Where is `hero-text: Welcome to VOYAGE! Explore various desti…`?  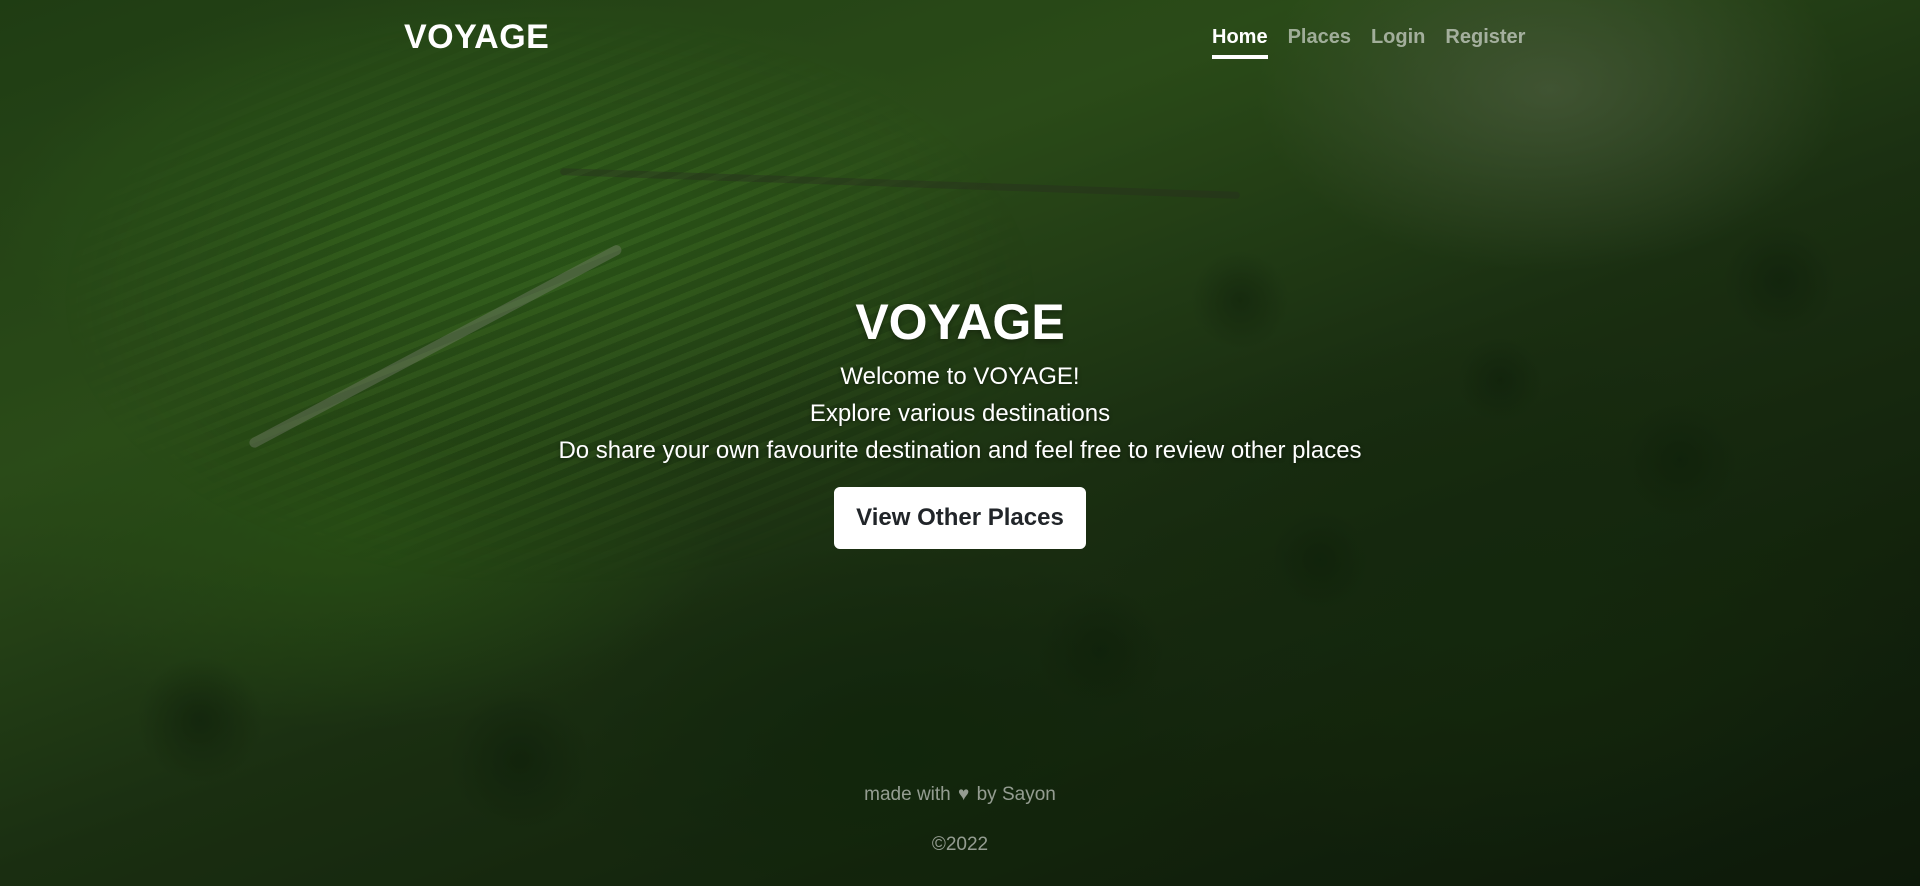
hero-text: Welcome to VOYAGE! Explore various desti… is located at coordinates (960, 413).